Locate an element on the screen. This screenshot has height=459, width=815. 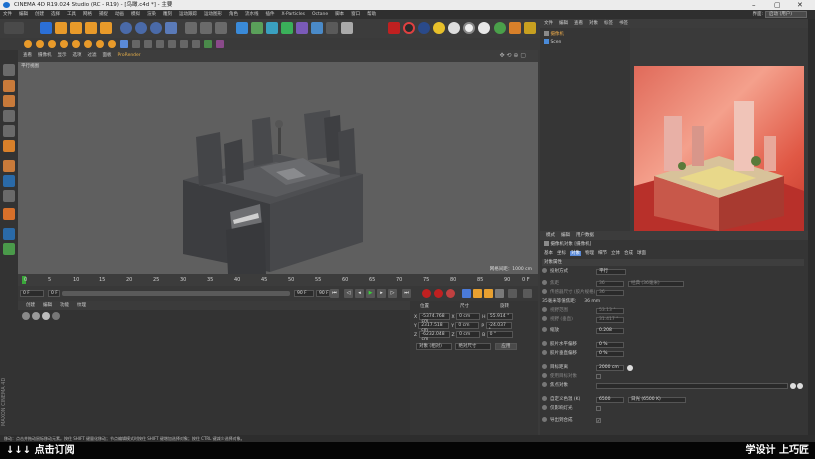
make-editable-icon is located at coordinates (9, 70).